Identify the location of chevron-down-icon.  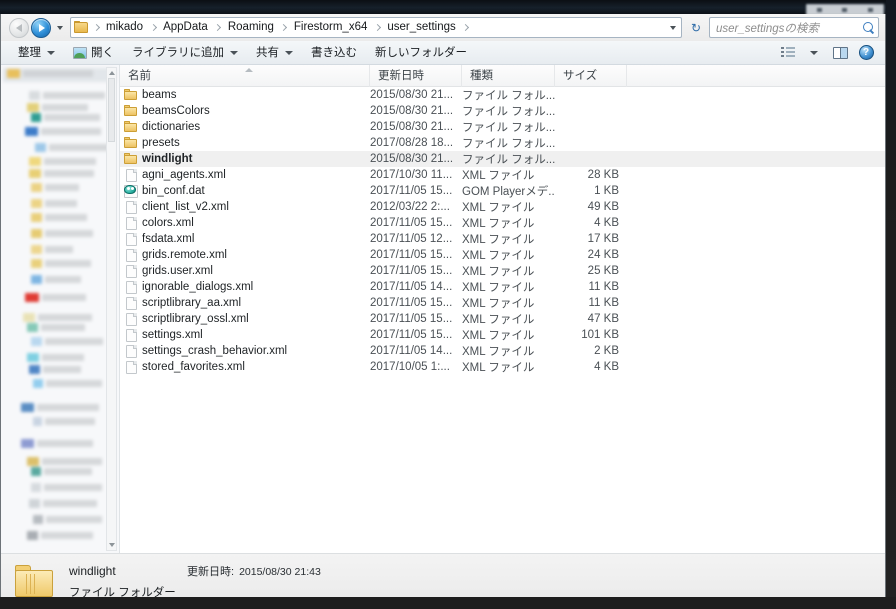
(673, 27).